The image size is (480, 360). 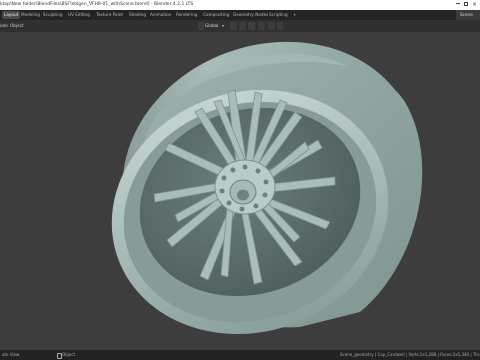 What do you see at coordinates (137, 15) in the screenshot?
I see `tab-shading: Shading` at bounding box center [137, 15].